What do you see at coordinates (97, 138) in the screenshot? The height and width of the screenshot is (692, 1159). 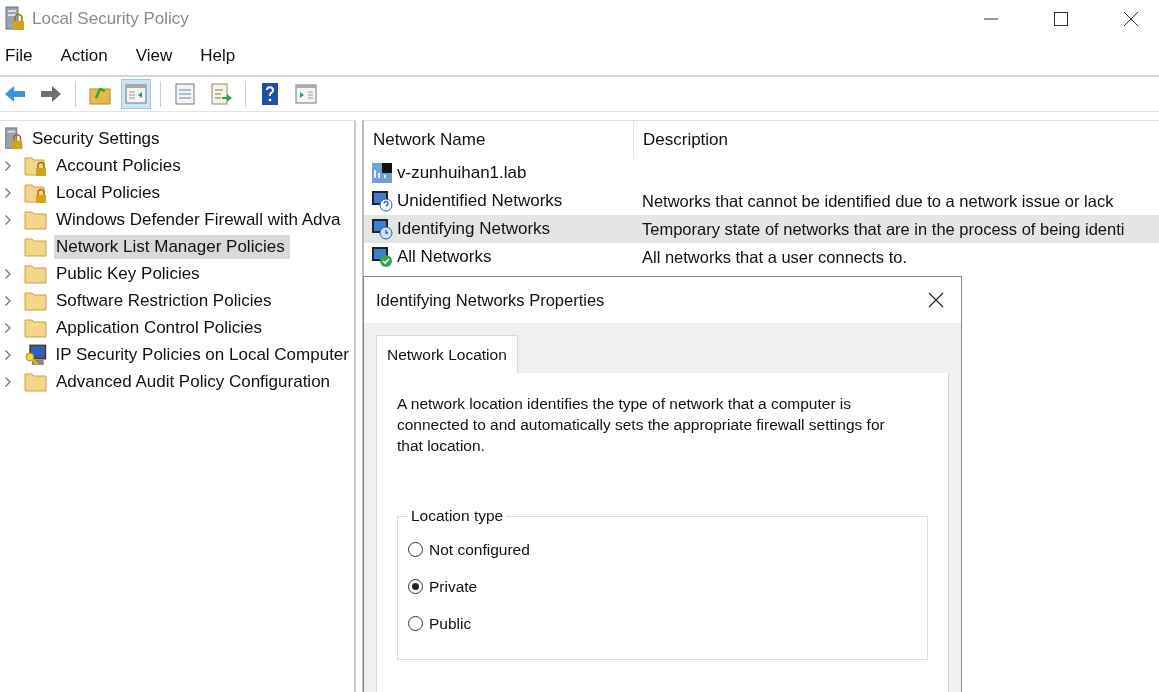 I see `tree-item: Security Settings` at bounding box center [97, 138].